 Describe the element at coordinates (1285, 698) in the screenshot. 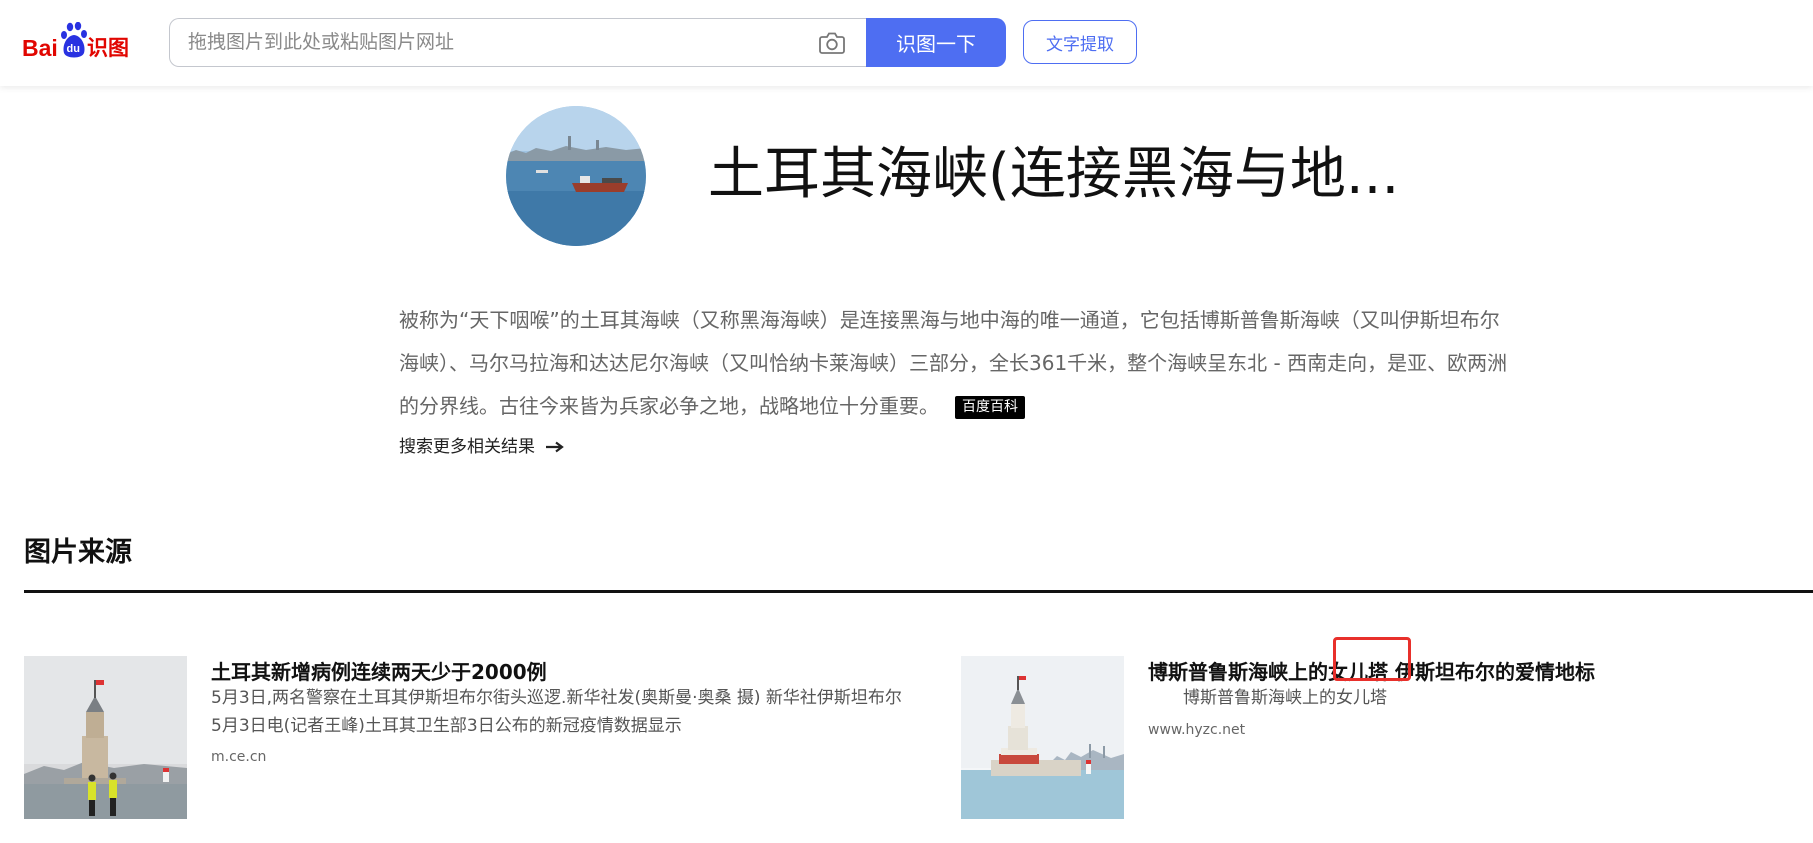

I see `result-snippet: 博斯普鲁斯海峡上的女儿塔` at that location.